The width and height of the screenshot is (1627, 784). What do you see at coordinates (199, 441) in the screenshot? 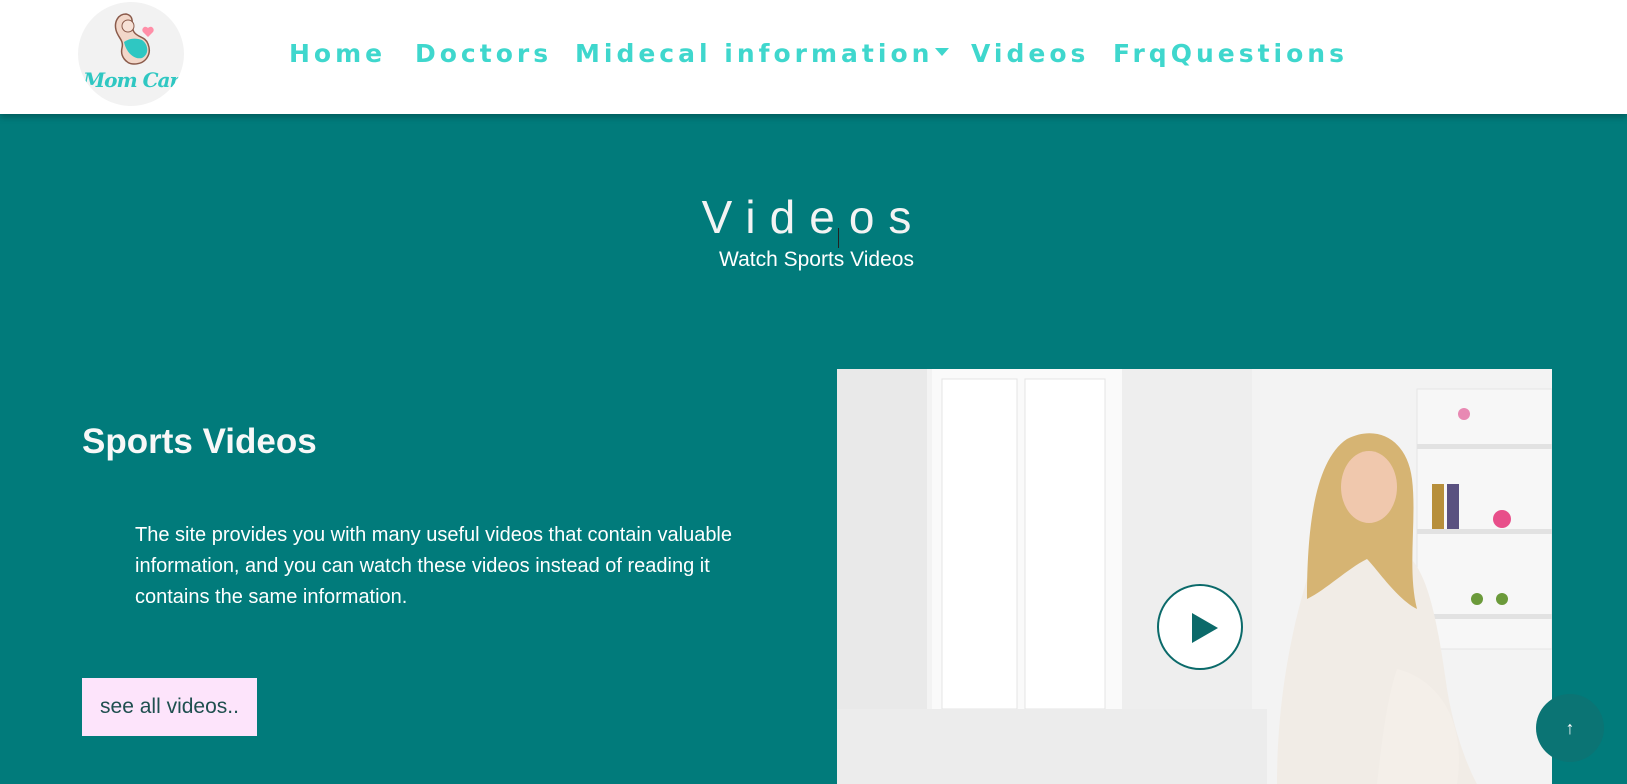
I see `section-title: Sports Videos` at bounding box center [199, 441].